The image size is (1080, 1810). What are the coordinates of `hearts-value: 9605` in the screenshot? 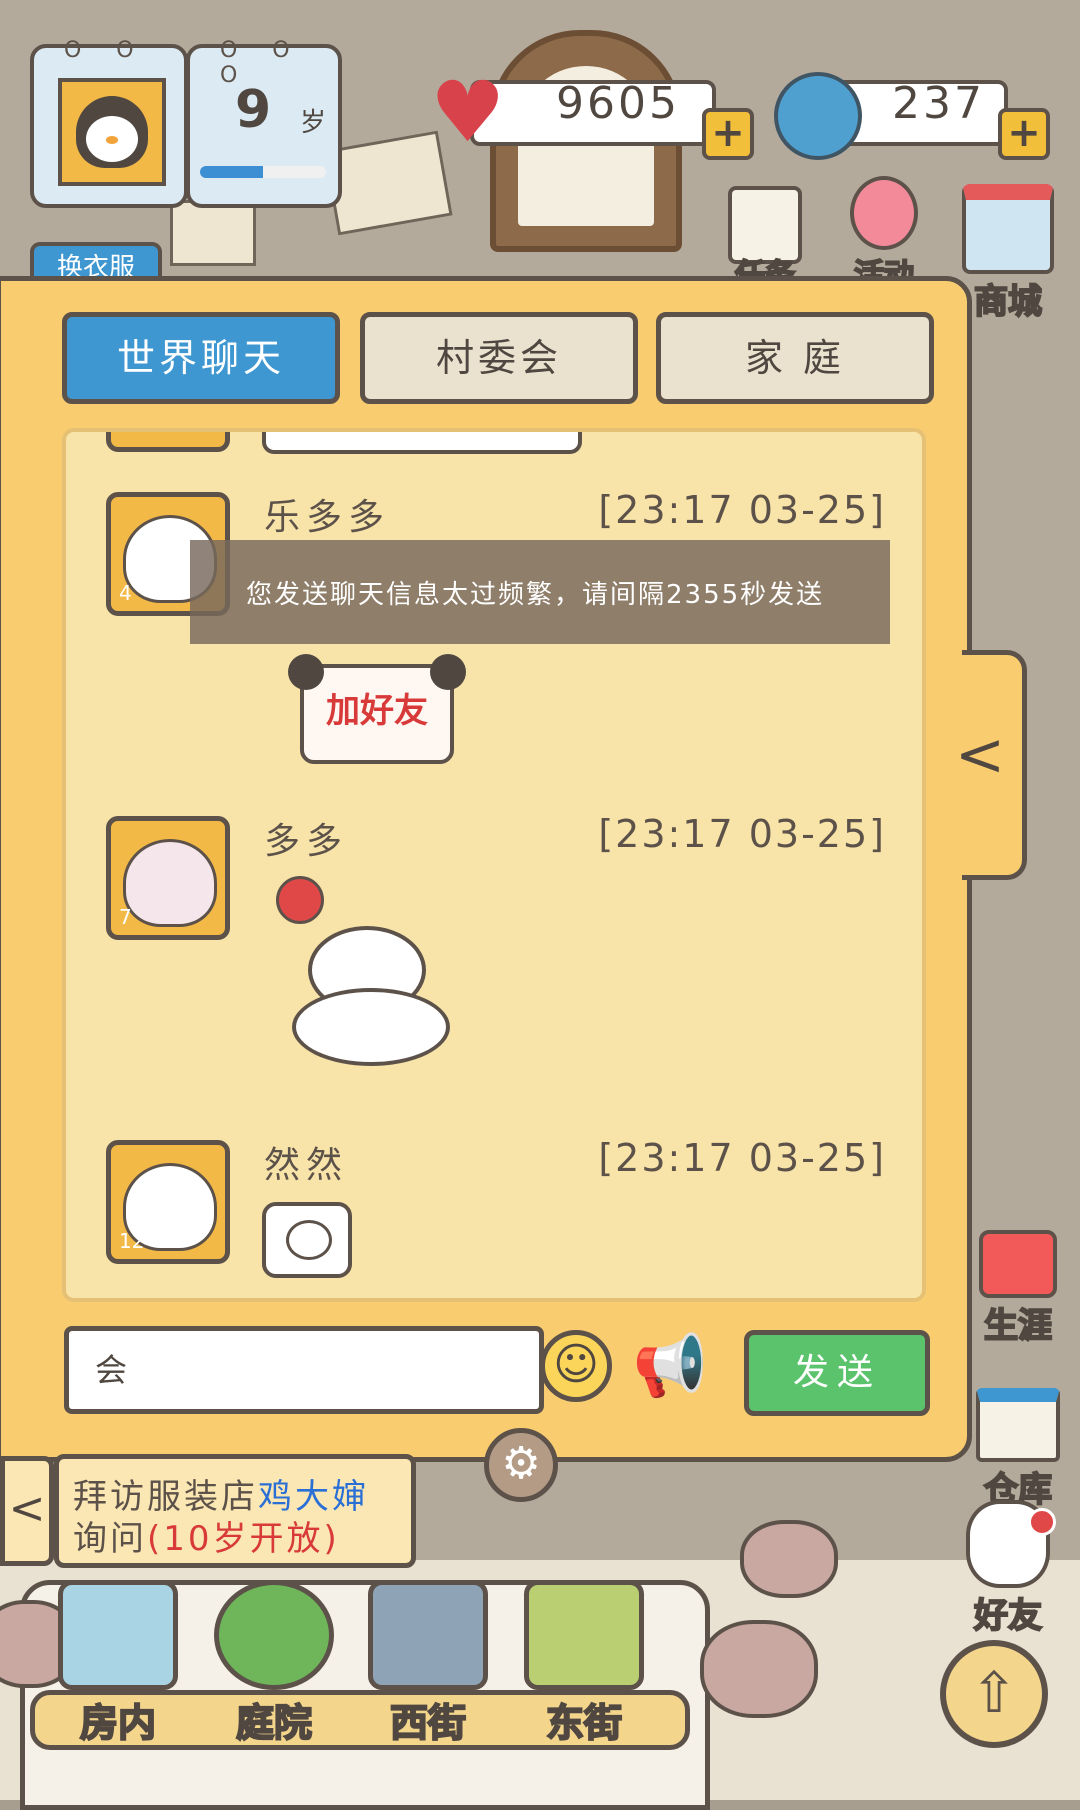 It's located at (618, 103).